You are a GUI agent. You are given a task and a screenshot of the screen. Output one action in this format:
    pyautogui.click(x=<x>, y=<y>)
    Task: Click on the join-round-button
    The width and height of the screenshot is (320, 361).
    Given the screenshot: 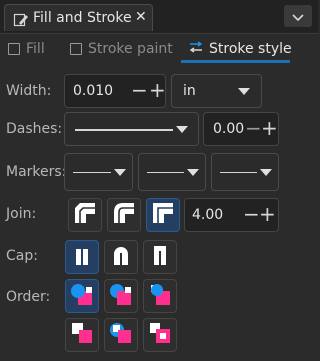 What is the action you would take?
    pyautogui.click(x=124, y=215)
    